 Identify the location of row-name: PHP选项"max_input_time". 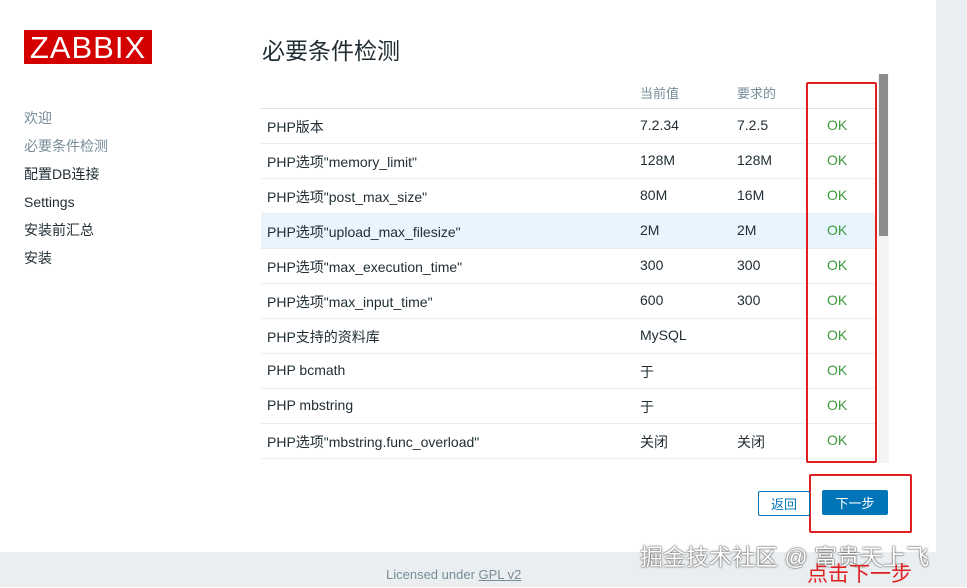
(350, 302).